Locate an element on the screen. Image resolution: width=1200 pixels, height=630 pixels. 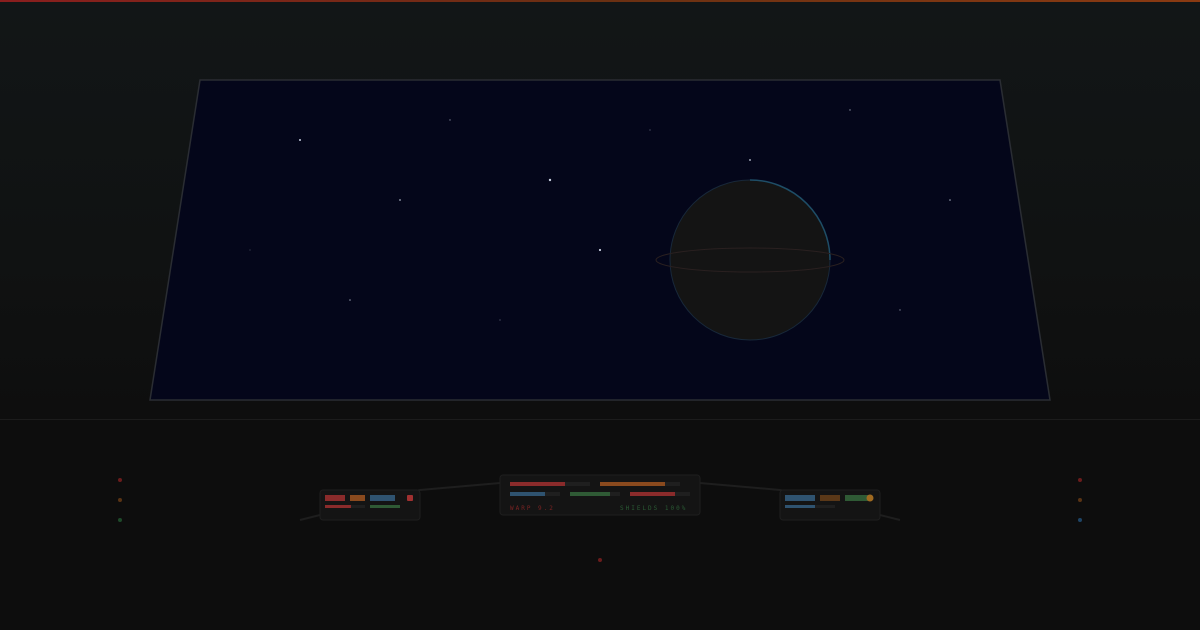
status-light-icon is located at coordinates (870, 498).